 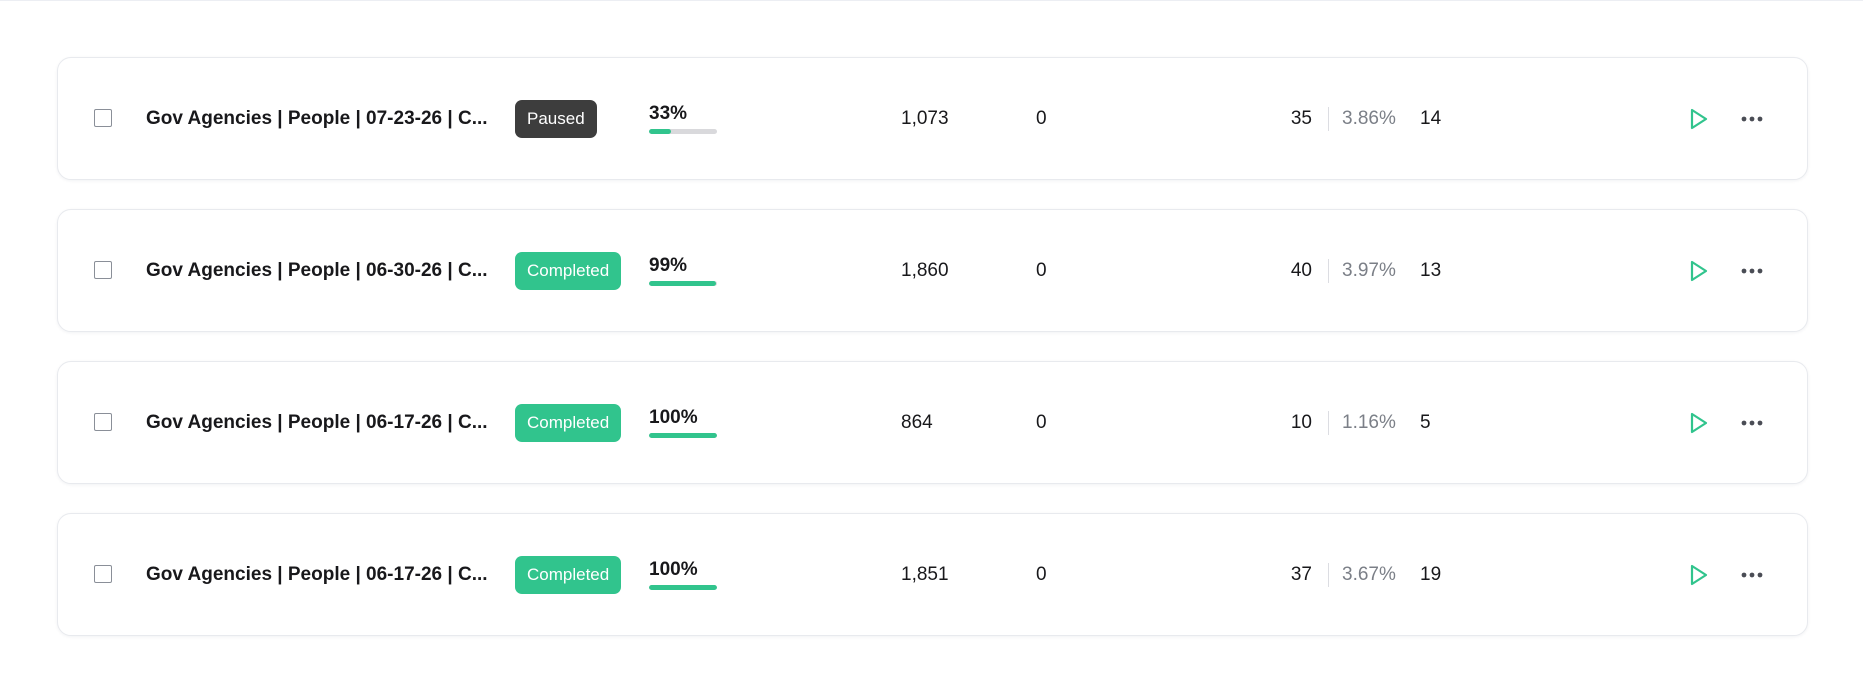 I want to click on sent-count: 1,860, so click(x=925, y=270).